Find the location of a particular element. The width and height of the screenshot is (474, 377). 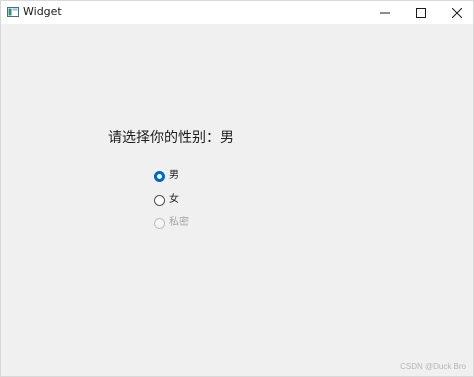

window-title: Widget is located at coordinates (42, 11).